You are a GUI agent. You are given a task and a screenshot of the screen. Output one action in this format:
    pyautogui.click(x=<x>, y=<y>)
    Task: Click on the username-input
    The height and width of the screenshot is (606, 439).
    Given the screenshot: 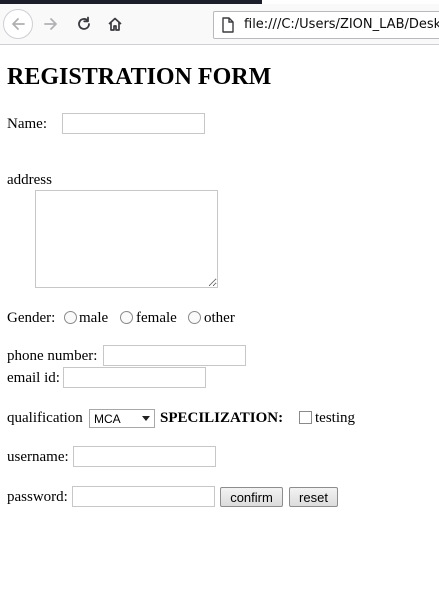 What is the action you would take?
    pyautogui.click(x=144, y=456)
    